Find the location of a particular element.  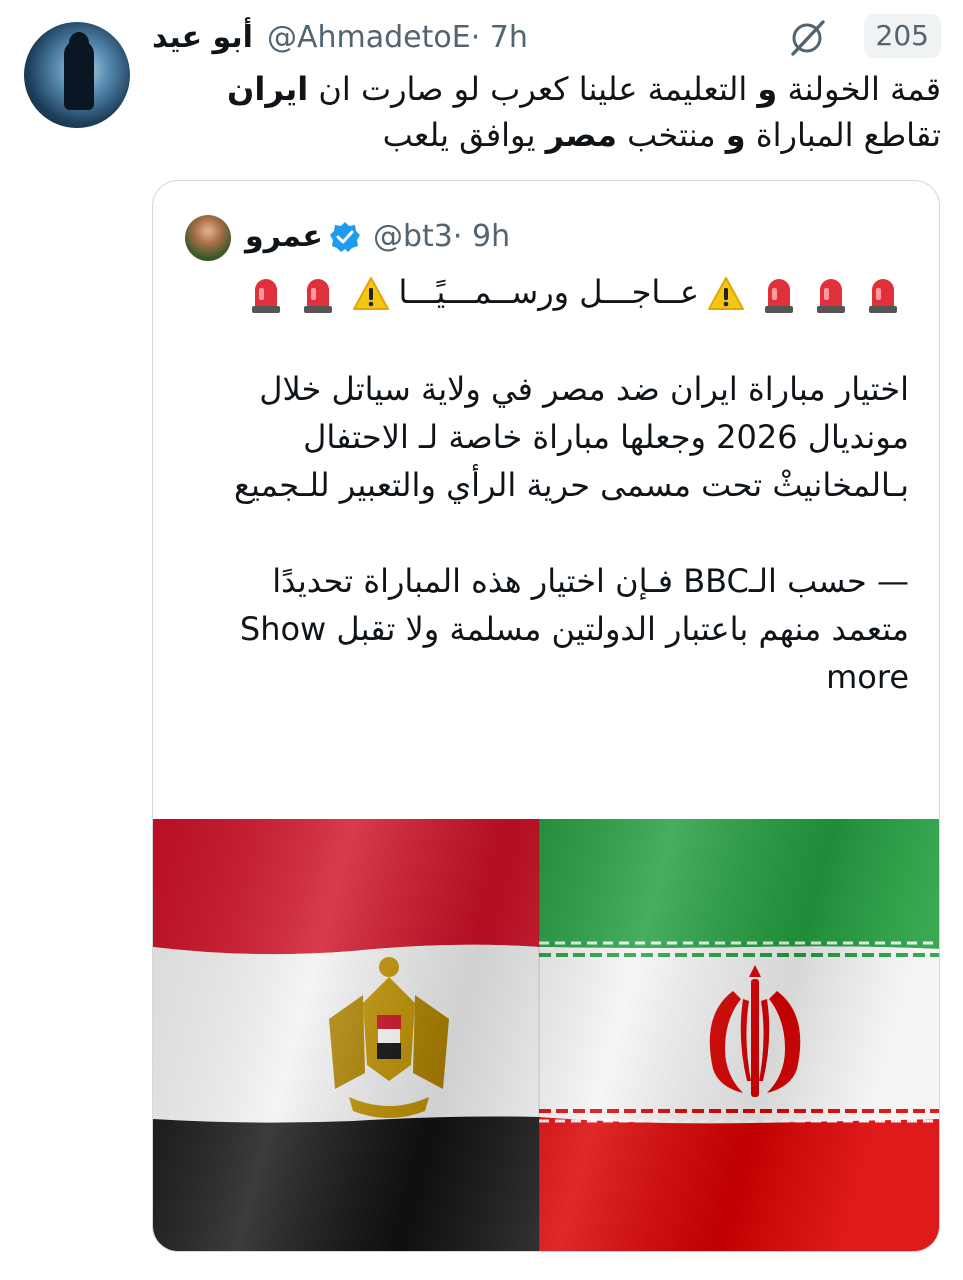

quote-author-name: عمرو is located at coordinates (284, 237).